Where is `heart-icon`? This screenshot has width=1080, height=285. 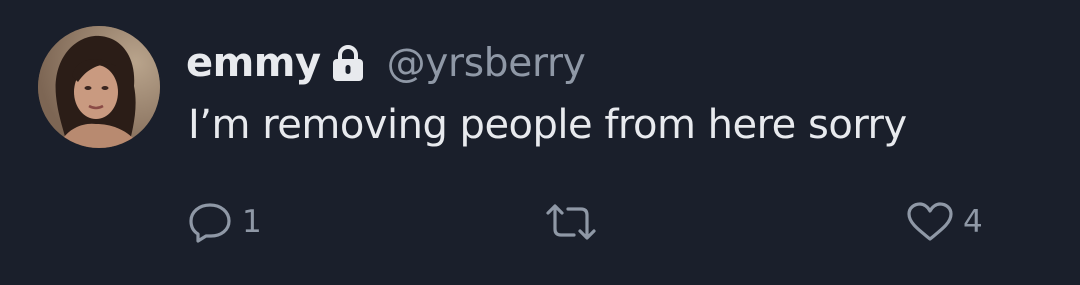 heart-icon is located at coordinates (930, 222).